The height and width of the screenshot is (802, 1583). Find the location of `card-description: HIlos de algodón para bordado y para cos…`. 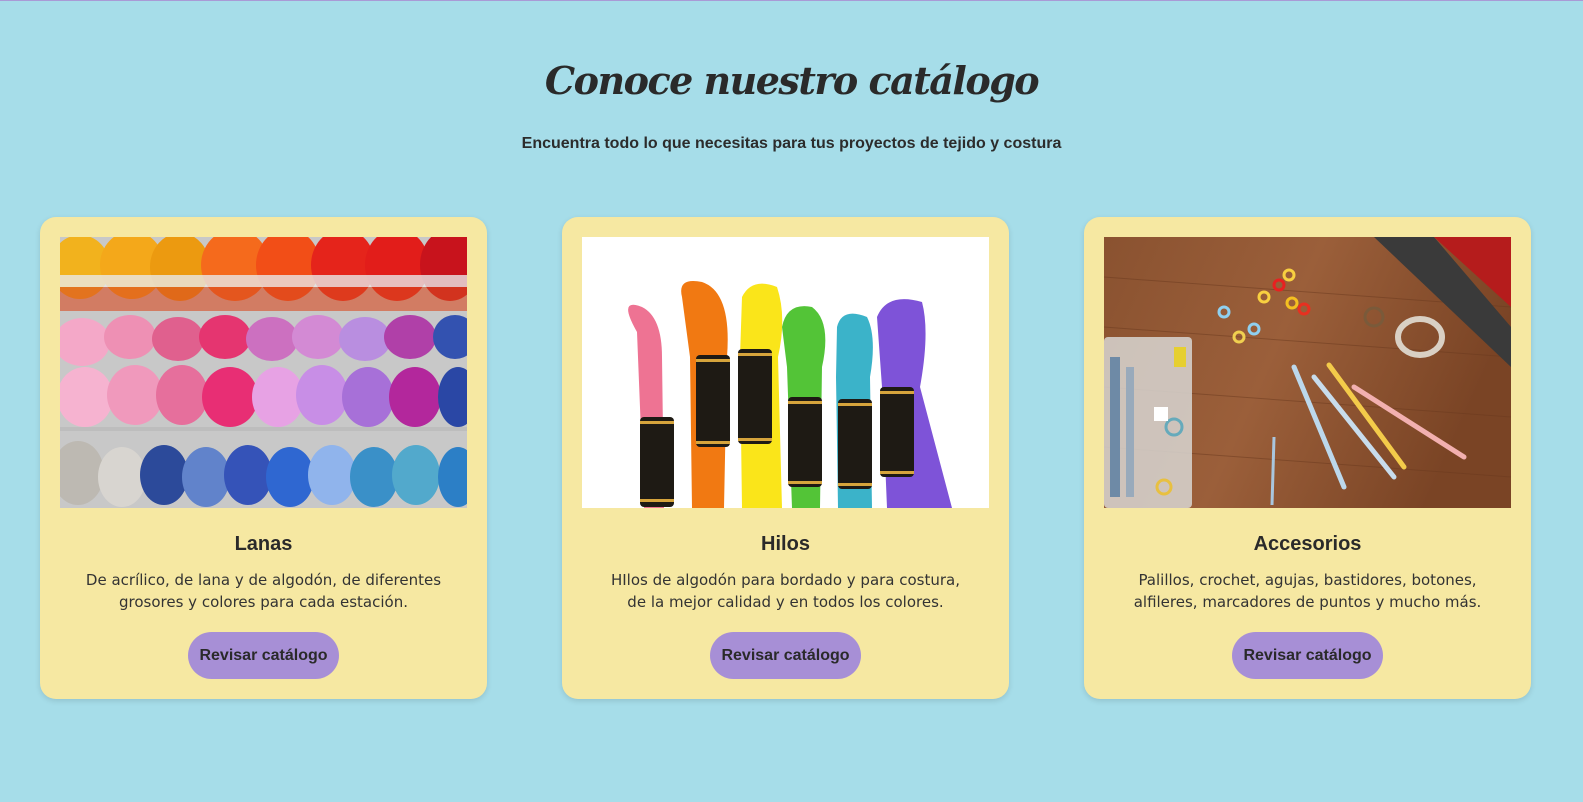

card-description: HIlos de algodón para bordado y para cos… is located at coordinates (785, 591).